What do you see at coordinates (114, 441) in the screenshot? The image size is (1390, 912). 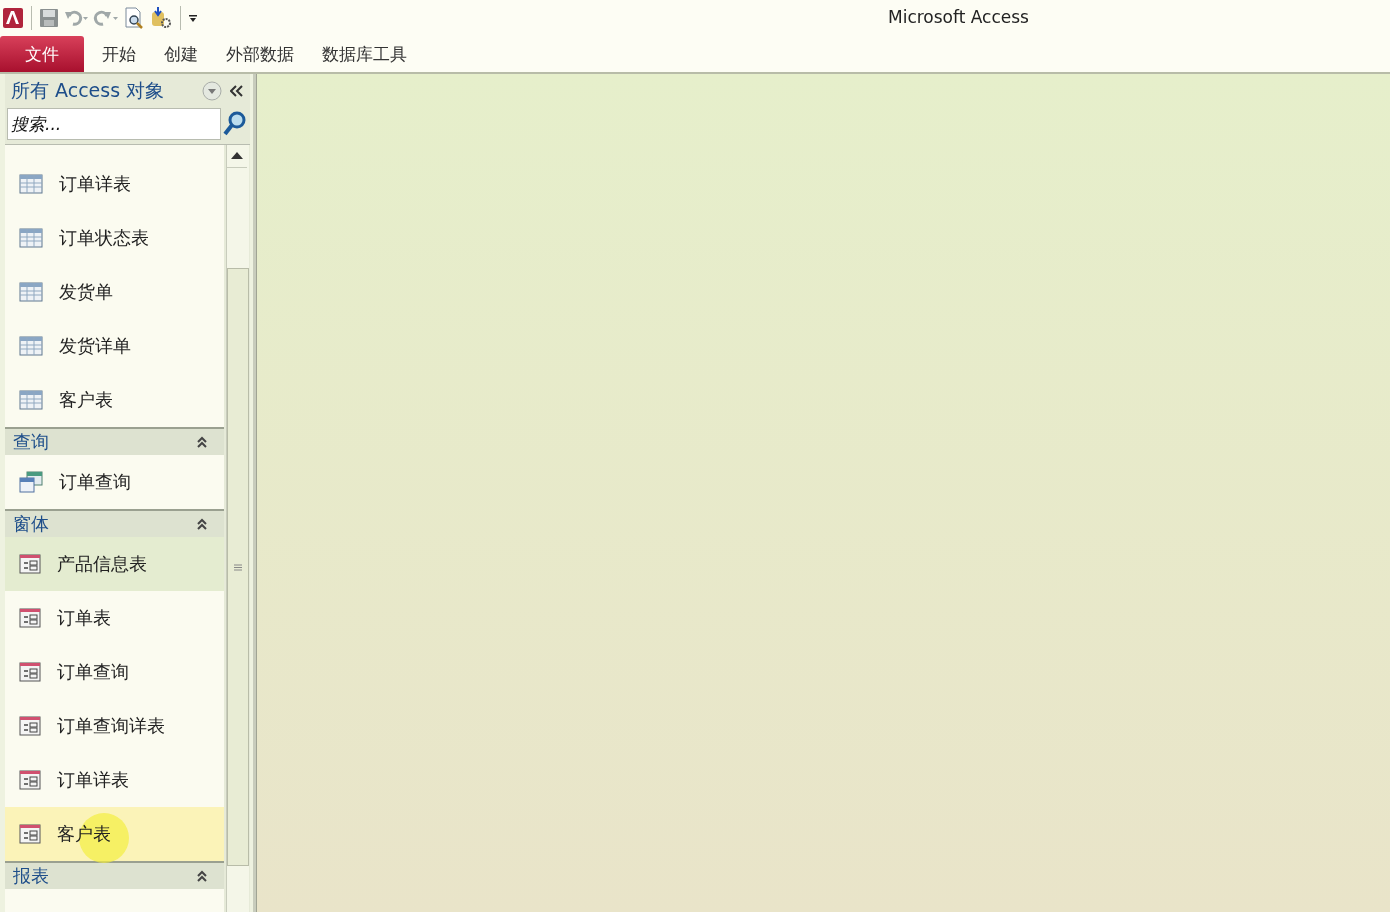 I see `group-header: 查询` at bounding box center [114, 441].